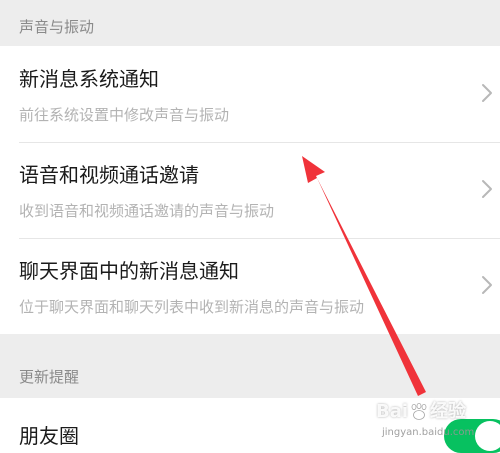 This screenshot has width=500, height=453. What do you see at coordinates (147, 211) in the screenshot?
I see `setting-subtitle: 收到语音和视频通话邀请的声音与振动` at bounding box center [147, 211].